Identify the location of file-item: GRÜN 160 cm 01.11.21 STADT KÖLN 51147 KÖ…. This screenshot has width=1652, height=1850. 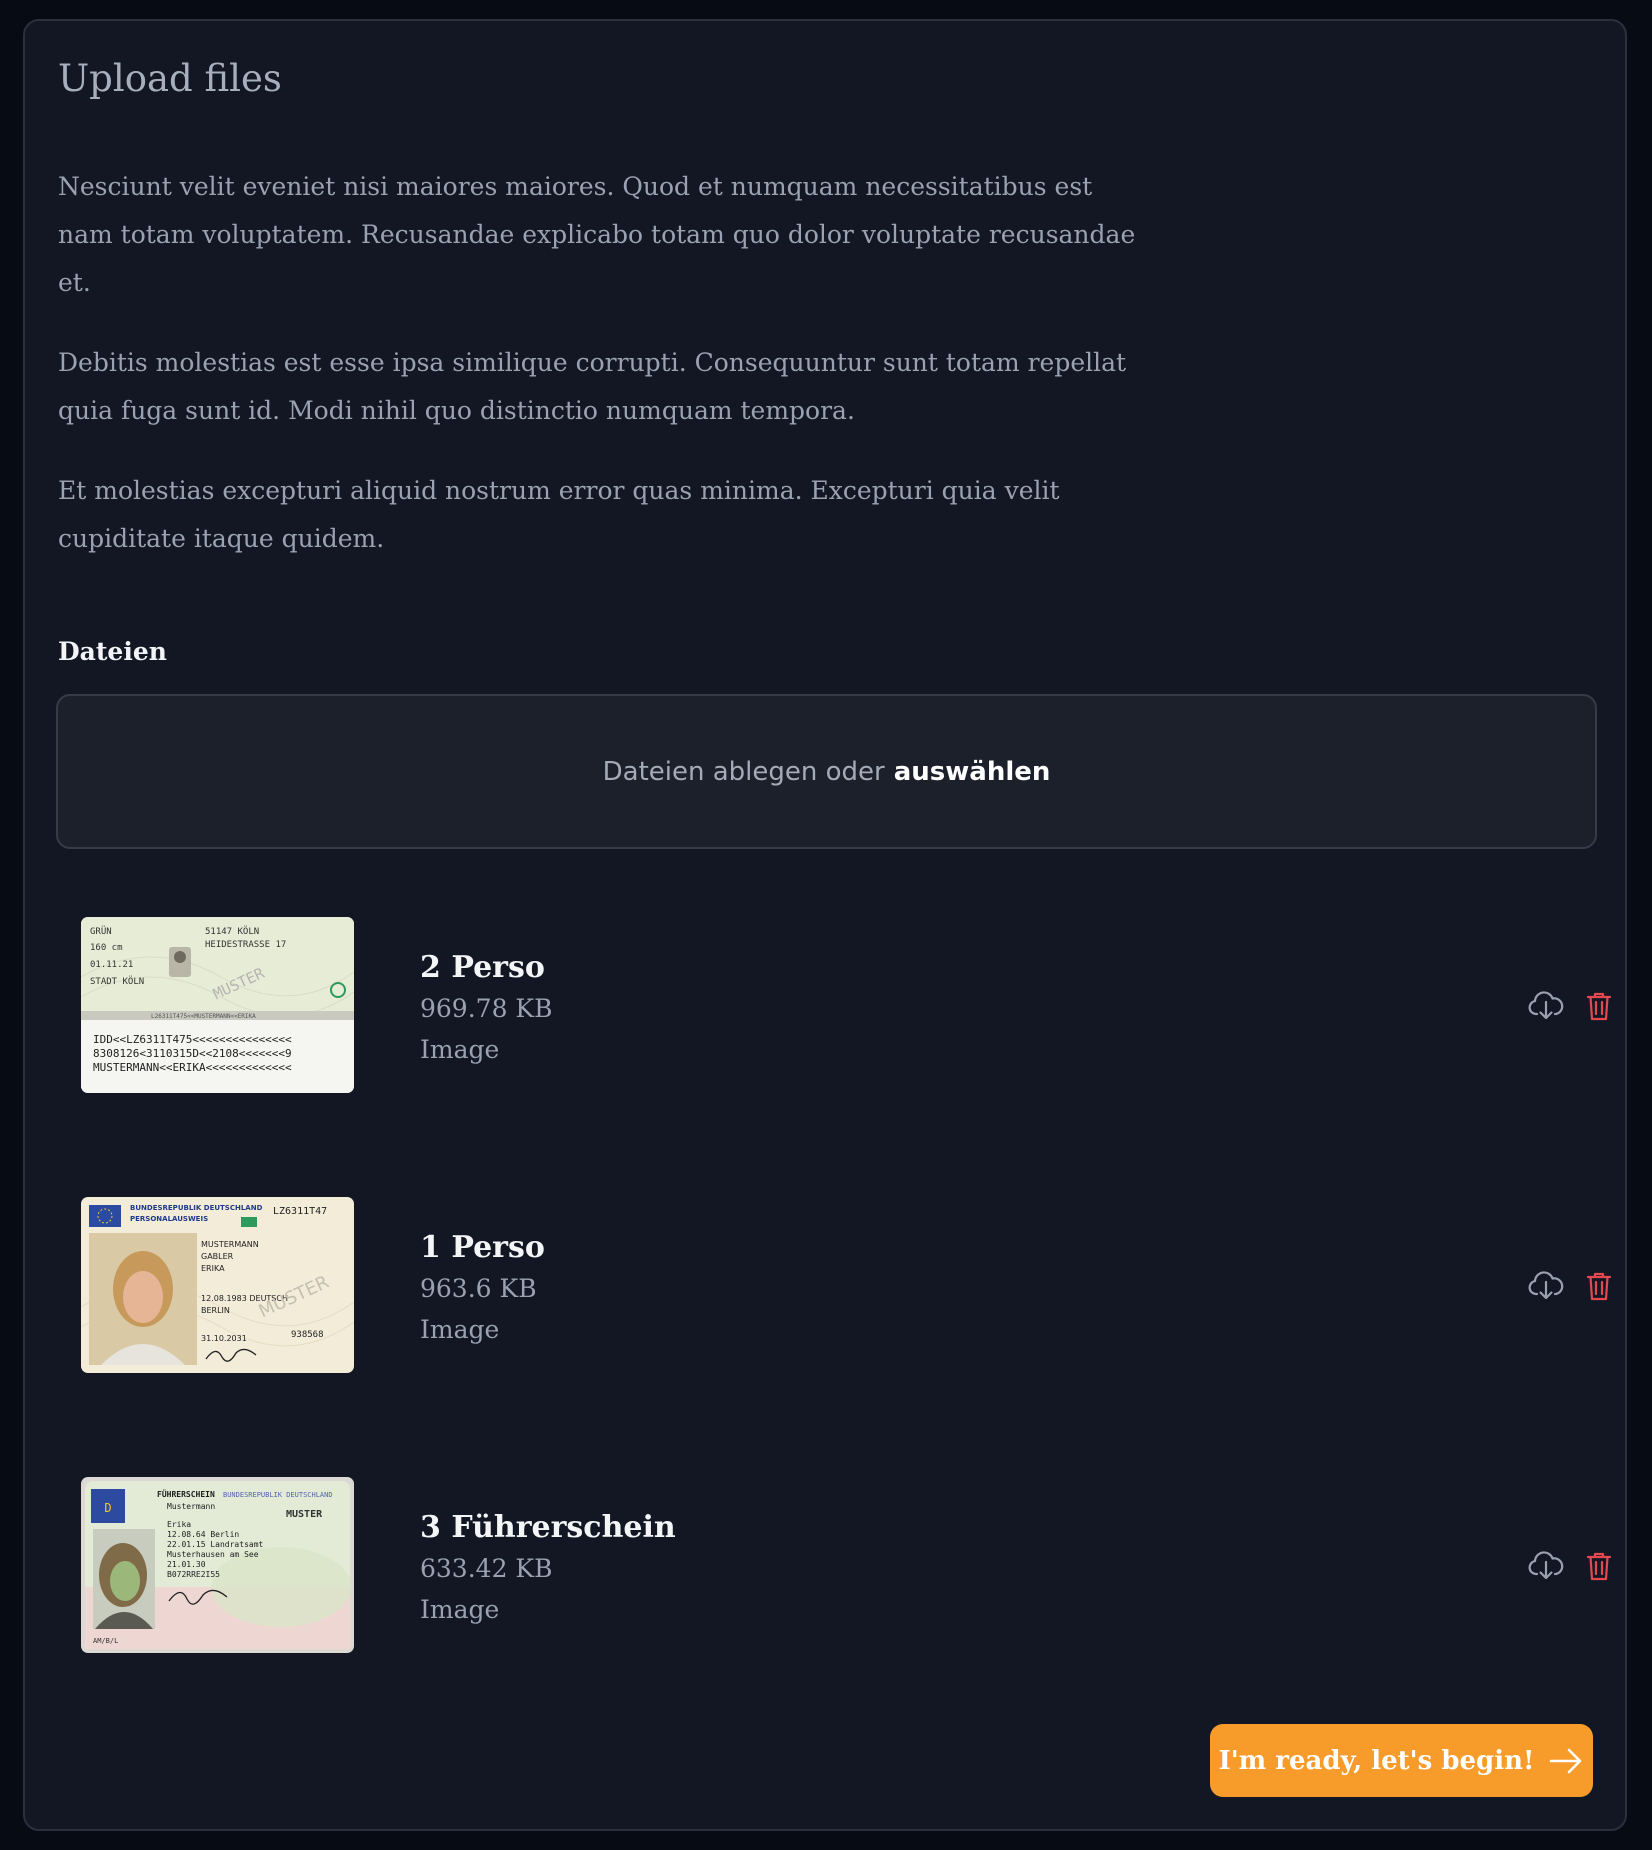
(851, 1005).